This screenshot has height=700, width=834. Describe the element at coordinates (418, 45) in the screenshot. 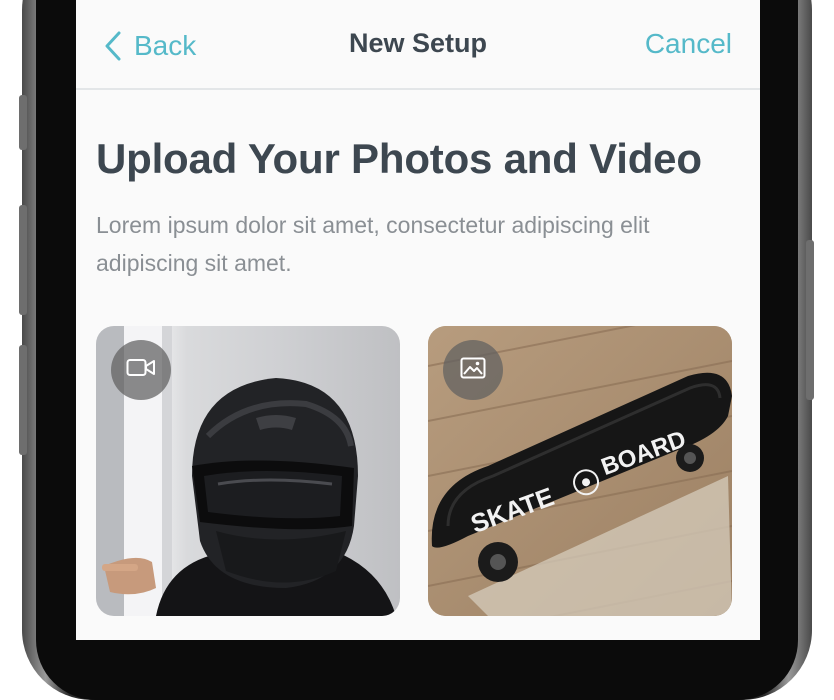

I see `navigation-bar: Back New Setup Cancel` at that location.